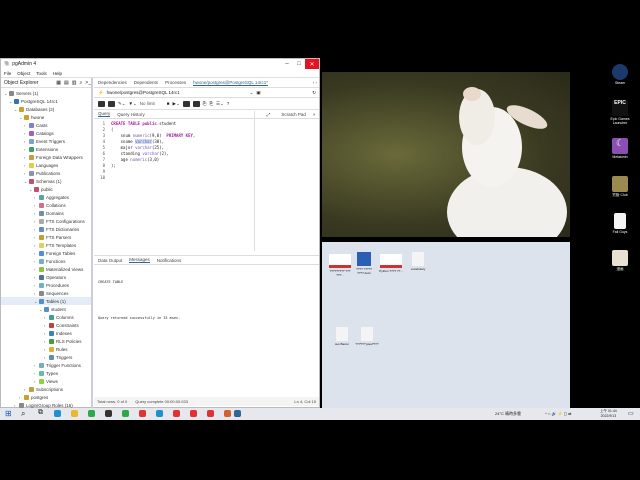 This screenshot has width=640, height=480. I want to click on tree-item: › Foreign Data Wrappers, so click(46, 157).